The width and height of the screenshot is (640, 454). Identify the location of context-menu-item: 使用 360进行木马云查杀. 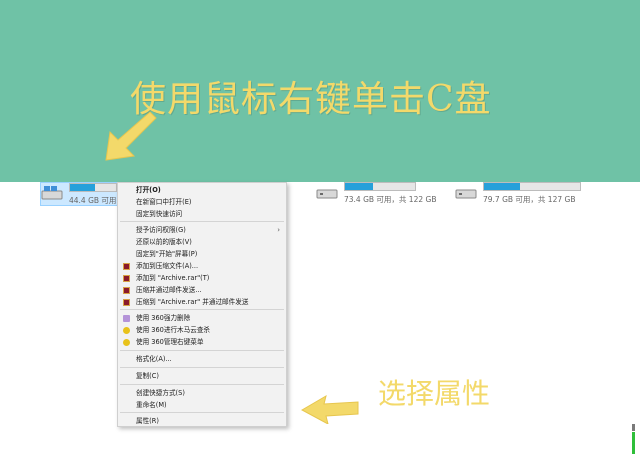
(202, 330).